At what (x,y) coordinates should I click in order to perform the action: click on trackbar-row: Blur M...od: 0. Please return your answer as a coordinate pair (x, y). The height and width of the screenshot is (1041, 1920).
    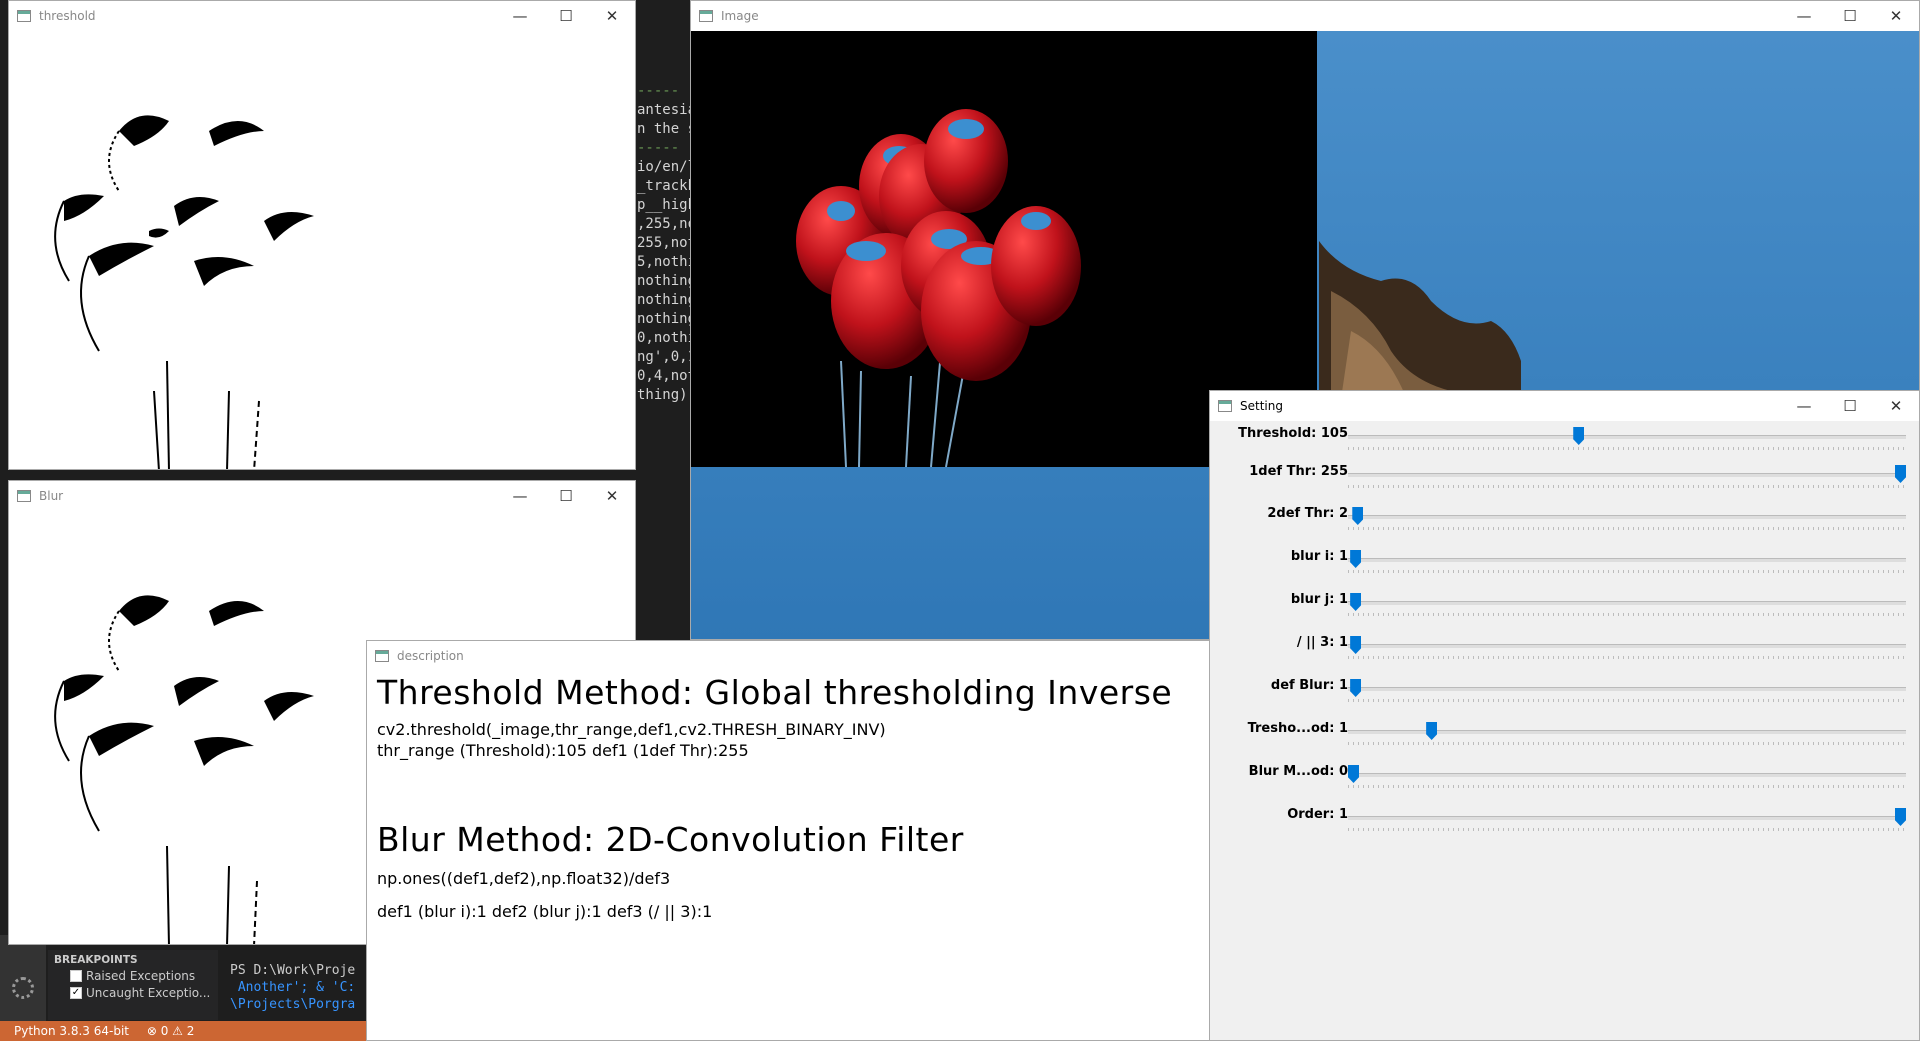
    Looking at the image, I should click on (1564, 782).